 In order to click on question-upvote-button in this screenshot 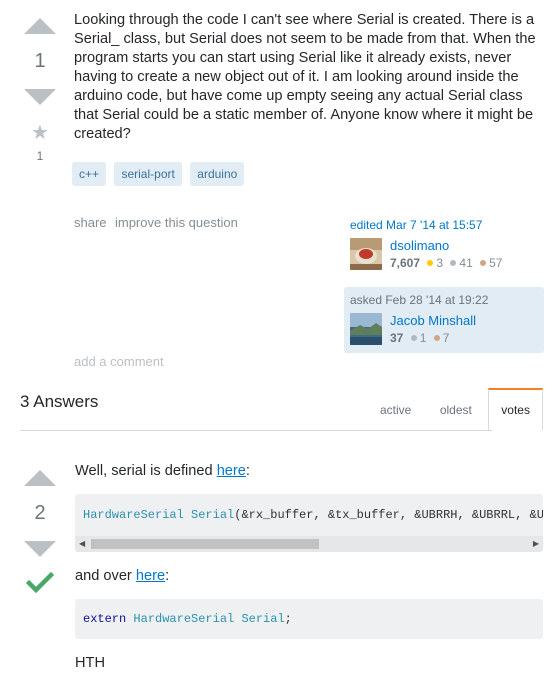, I will do `click(40, 26)`.